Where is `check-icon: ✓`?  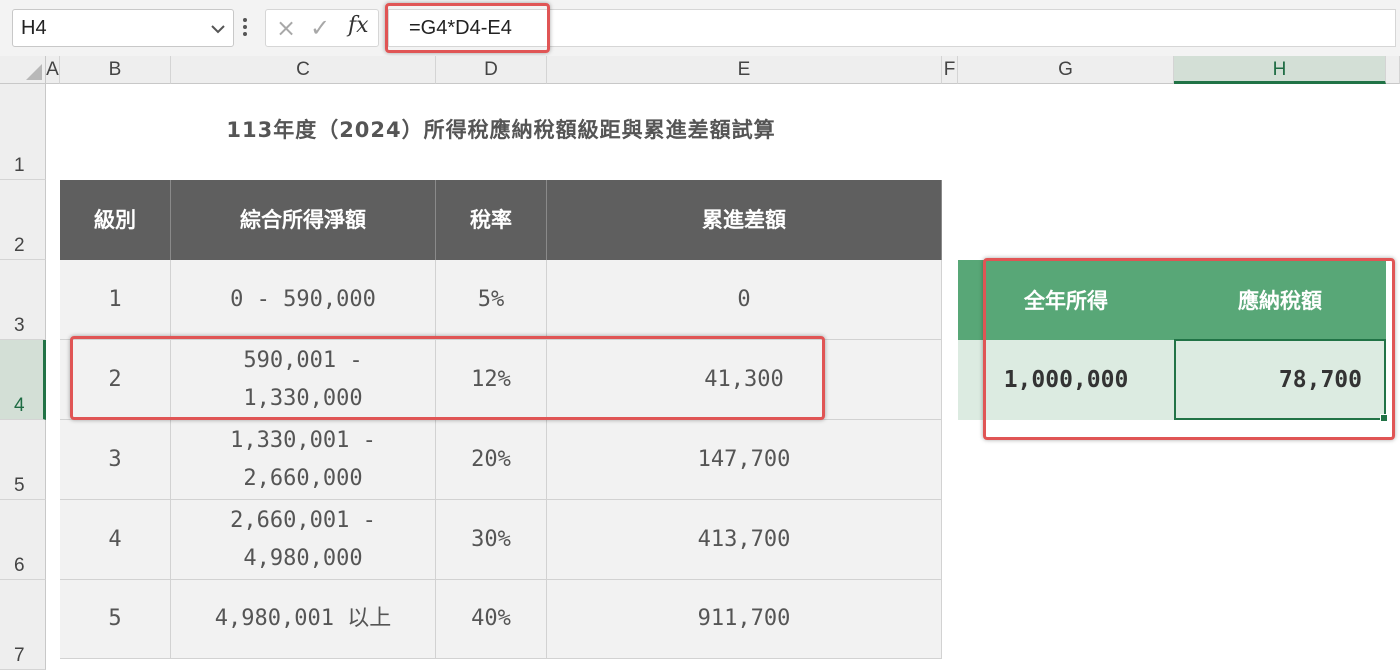 check-icon: ✓ is located at coordinates (320, 28).